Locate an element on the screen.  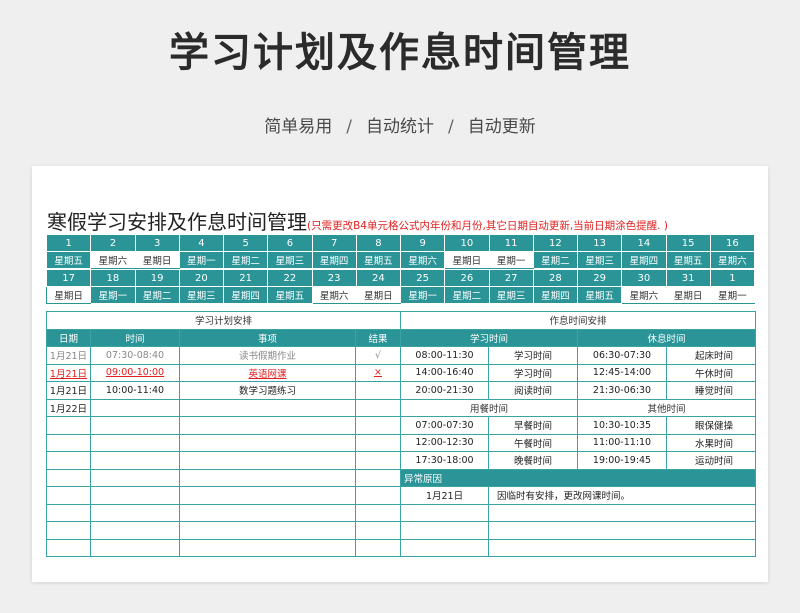
calendar-date: 20 is located at coordinates (201, 278).